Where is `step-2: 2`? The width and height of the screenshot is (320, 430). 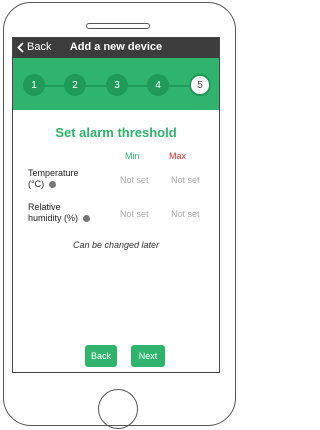
step-2: 2 is located at coordinates (75, 85).